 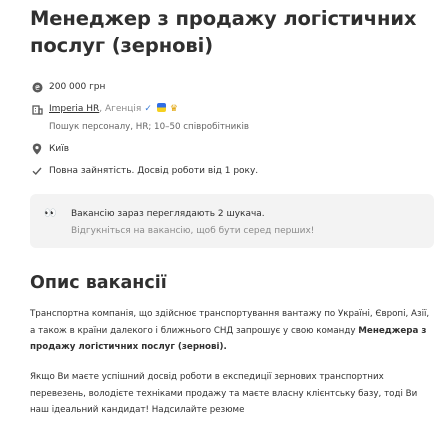 I want to click on ukraine-flag-icon, so click(x=161, y=107).